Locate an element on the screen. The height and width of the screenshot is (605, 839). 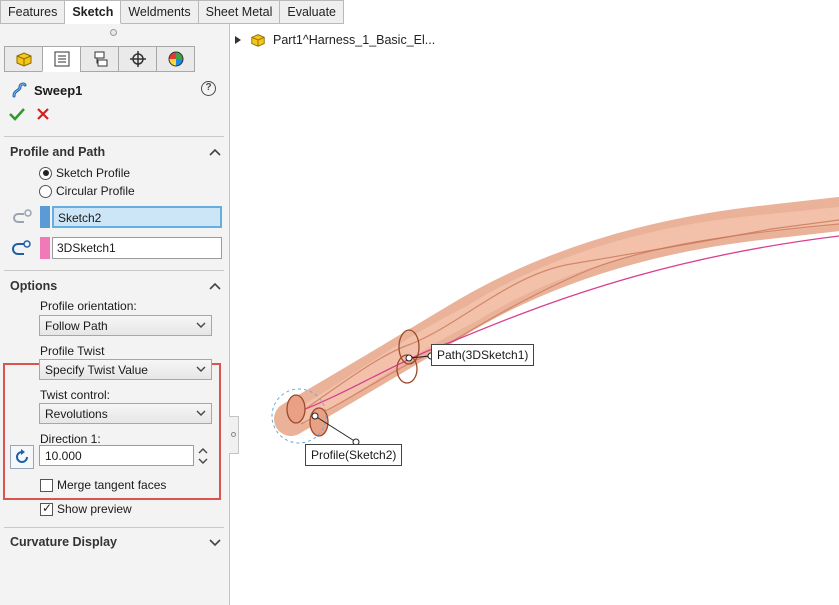
checkbox-label: Show preview is located at coordinates (94, 509).